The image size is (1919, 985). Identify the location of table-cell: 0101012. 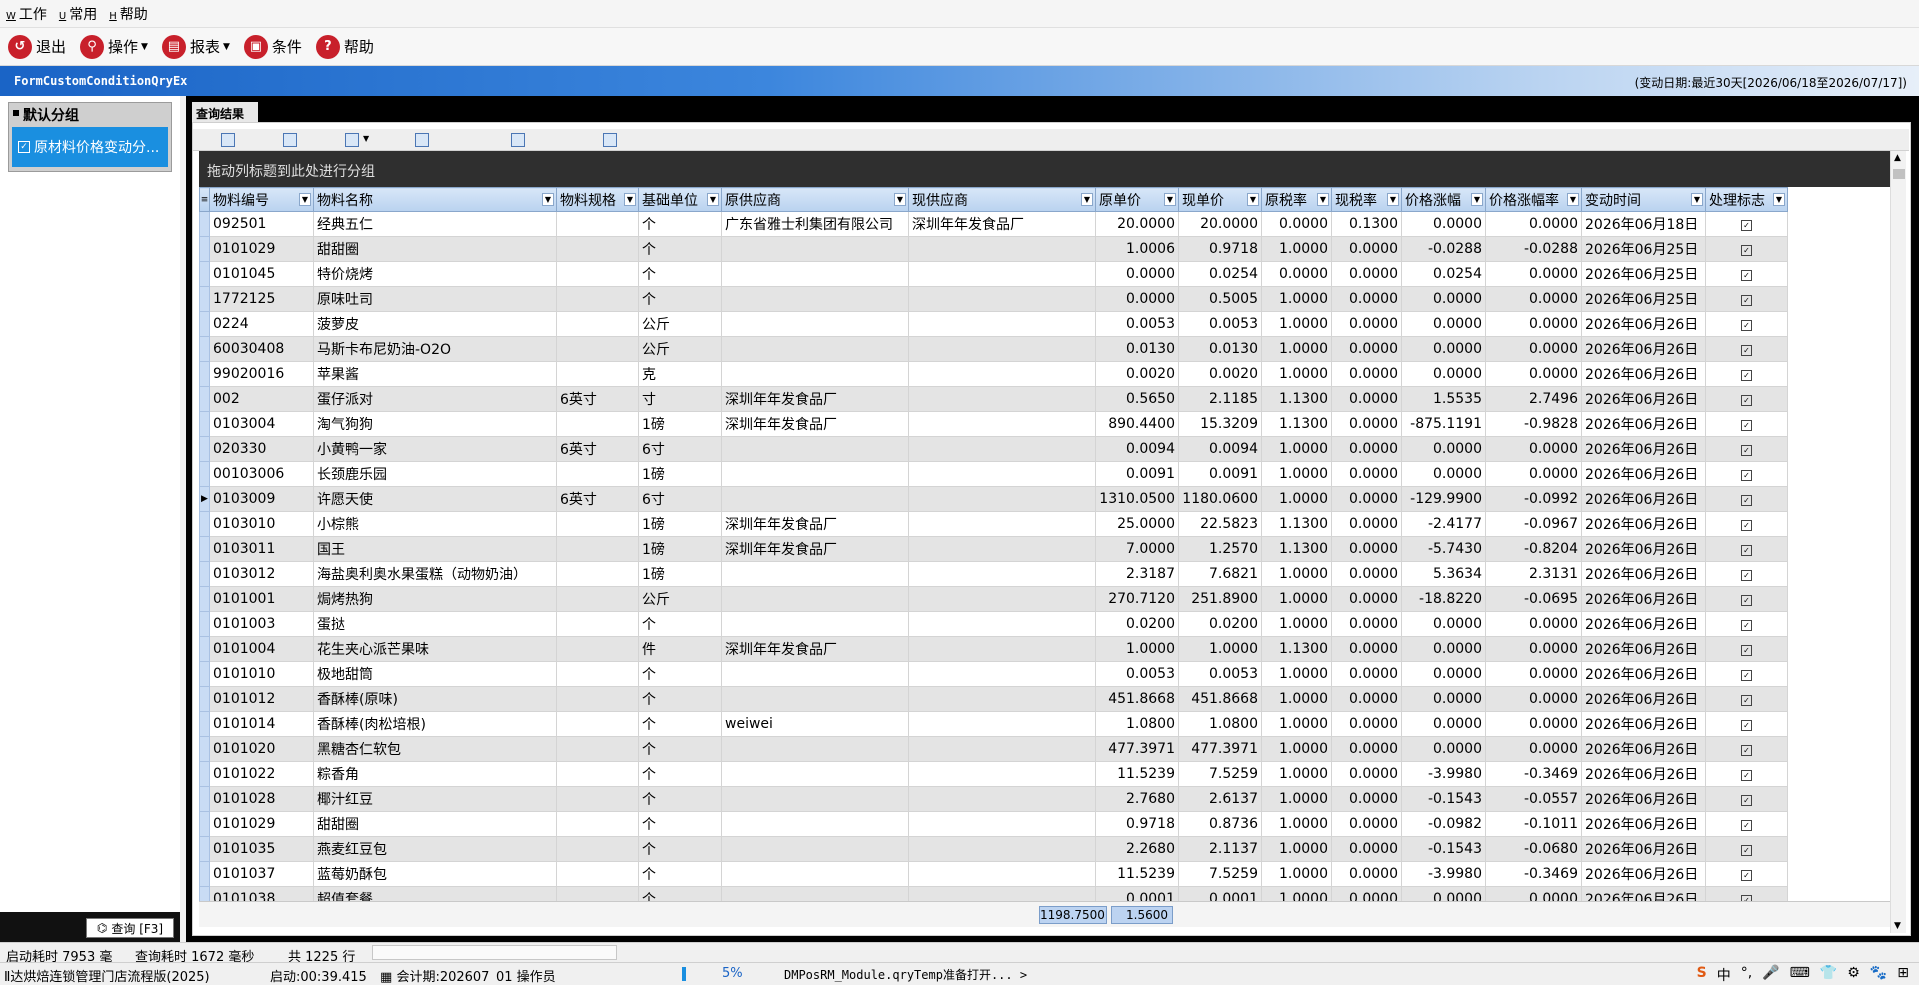
(261, 699).